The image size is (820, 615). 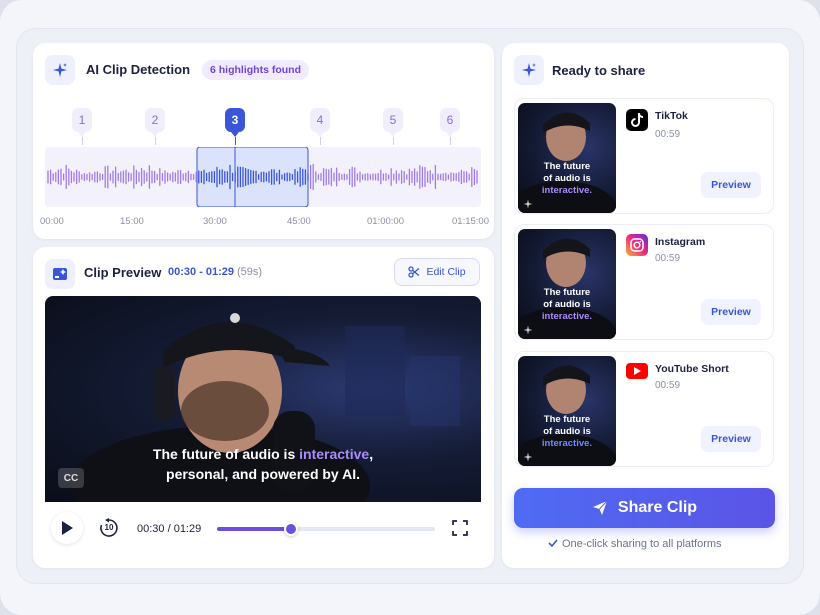 What do you see at coordinates (169, 529) in the screenshot?
I see `time-display: 00:30 / 01:29` at bounding box center [169, 529].